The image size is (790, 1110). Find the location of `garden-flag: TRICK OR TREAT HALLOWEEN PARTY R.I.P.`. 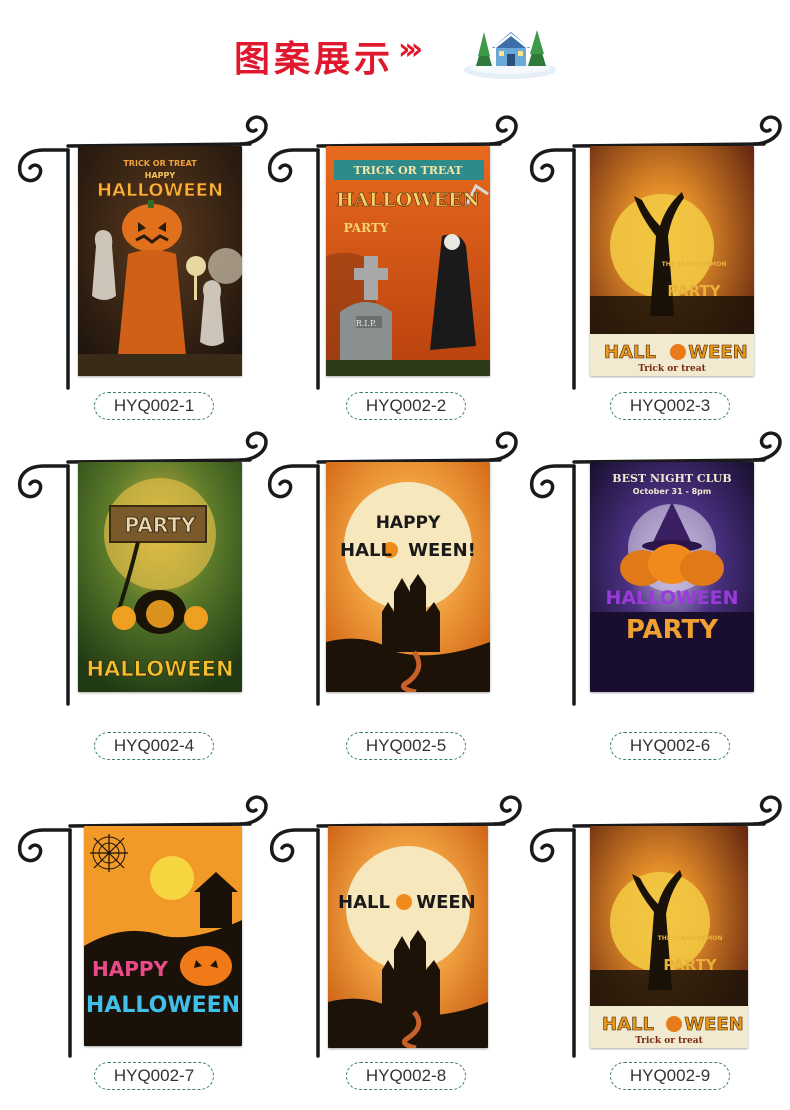

garden-flag: TRICK OR TREAT HALLOWEEN PARTY R.I.P. is located at coordinates (408, 261).